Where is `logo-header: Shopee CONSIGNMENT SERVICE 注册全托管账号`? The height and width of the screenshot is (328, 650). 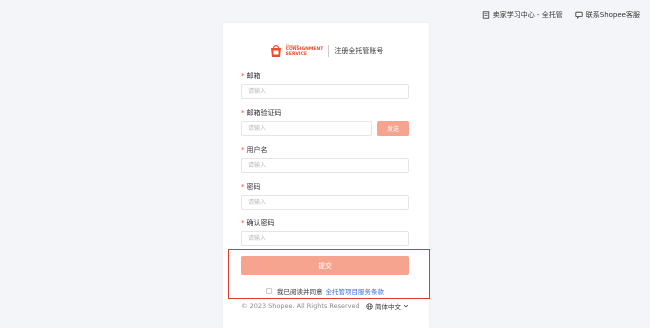 logo-header: Shopee CONSIGNMENT SERVICE 注册全托管账号 is located at coordinates (326, 51).